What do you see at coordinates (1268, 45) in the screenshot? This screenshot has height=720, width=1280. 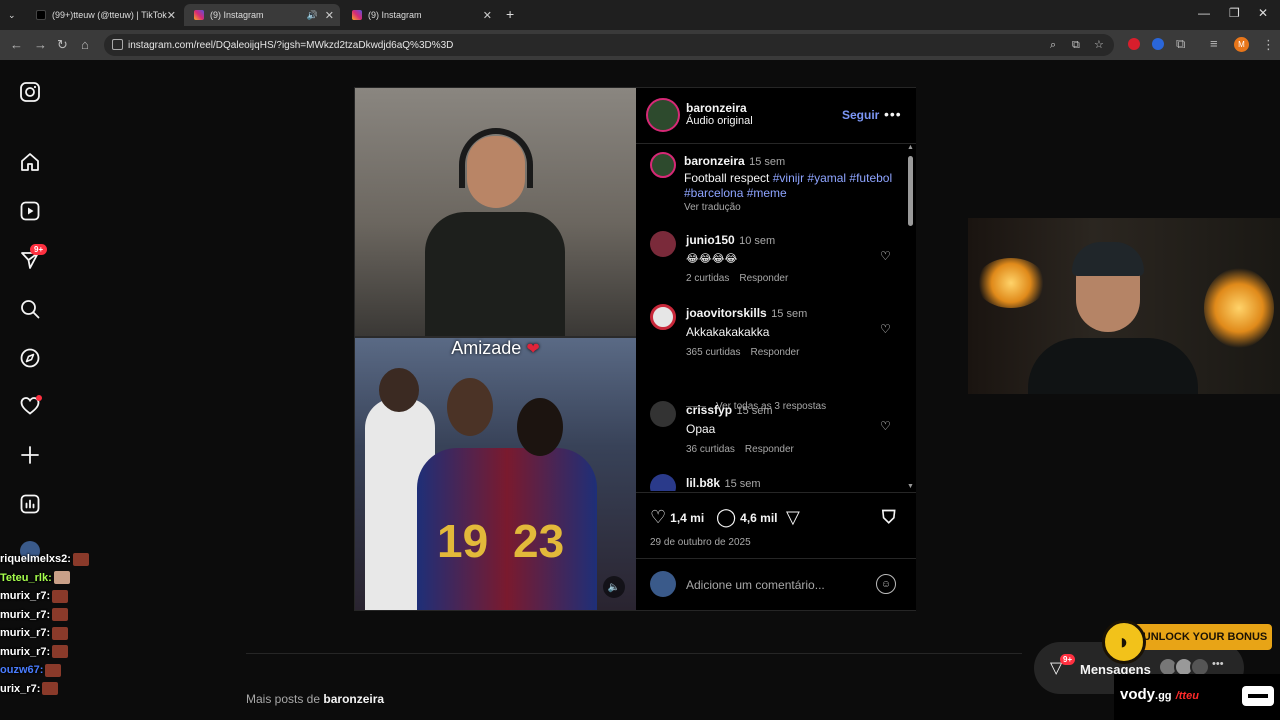 I see `menu-icon: ⋮` at bounding box center [1268, 45].